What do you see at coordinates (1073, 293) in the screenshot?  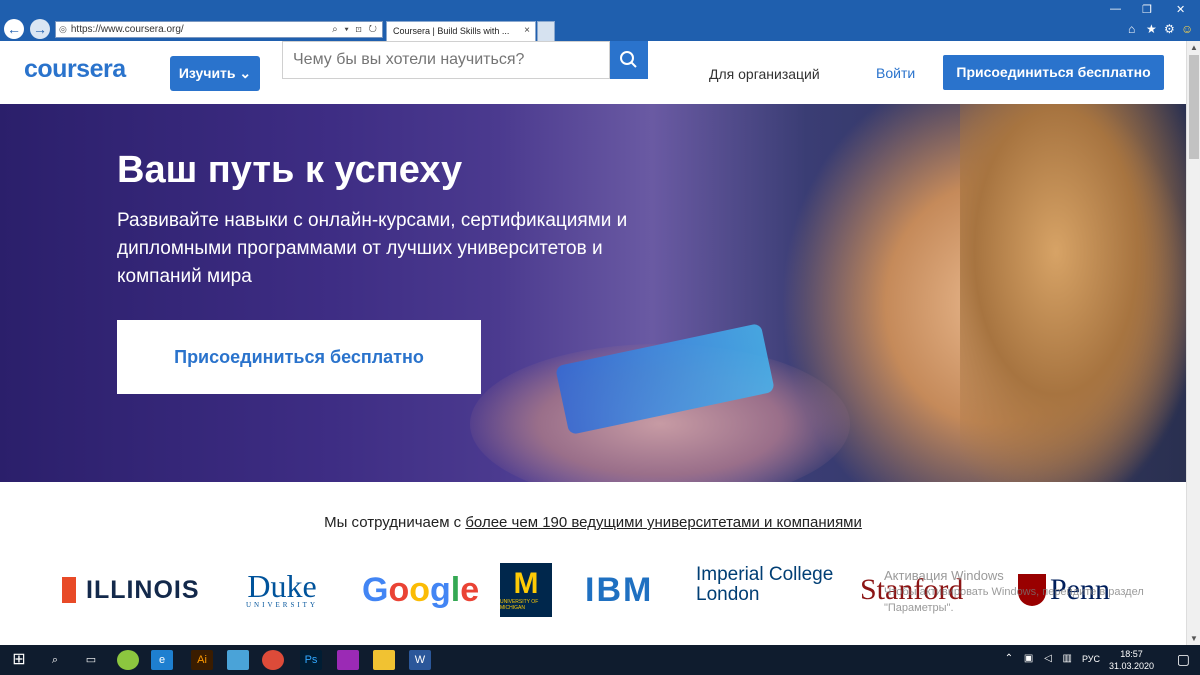 I see `hero-photo-hair` at bounding box center [1073, 293].